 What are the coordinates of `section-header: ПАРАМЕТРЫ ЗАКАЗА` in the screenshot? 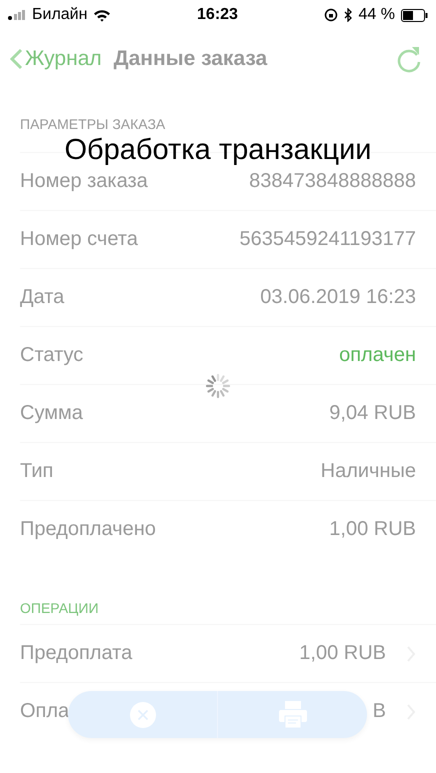 It's located at (93, 124).